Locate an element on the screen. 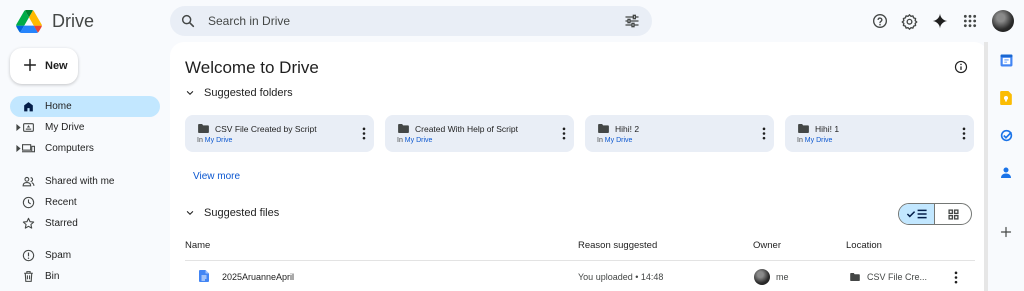 This screenshot has height=291, width=1024. drive-logo: Drive is located at coordinates (55, 21).